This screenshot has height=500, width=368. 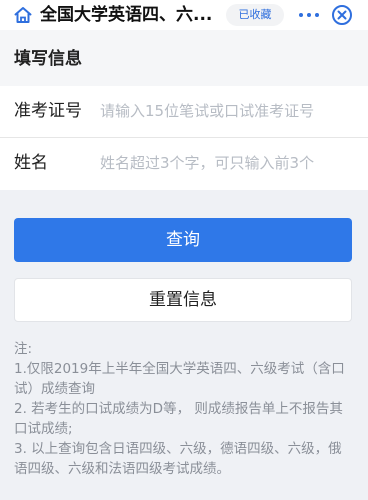 I want to click on reset-button: 重置信息, so click(x=183, y=300).